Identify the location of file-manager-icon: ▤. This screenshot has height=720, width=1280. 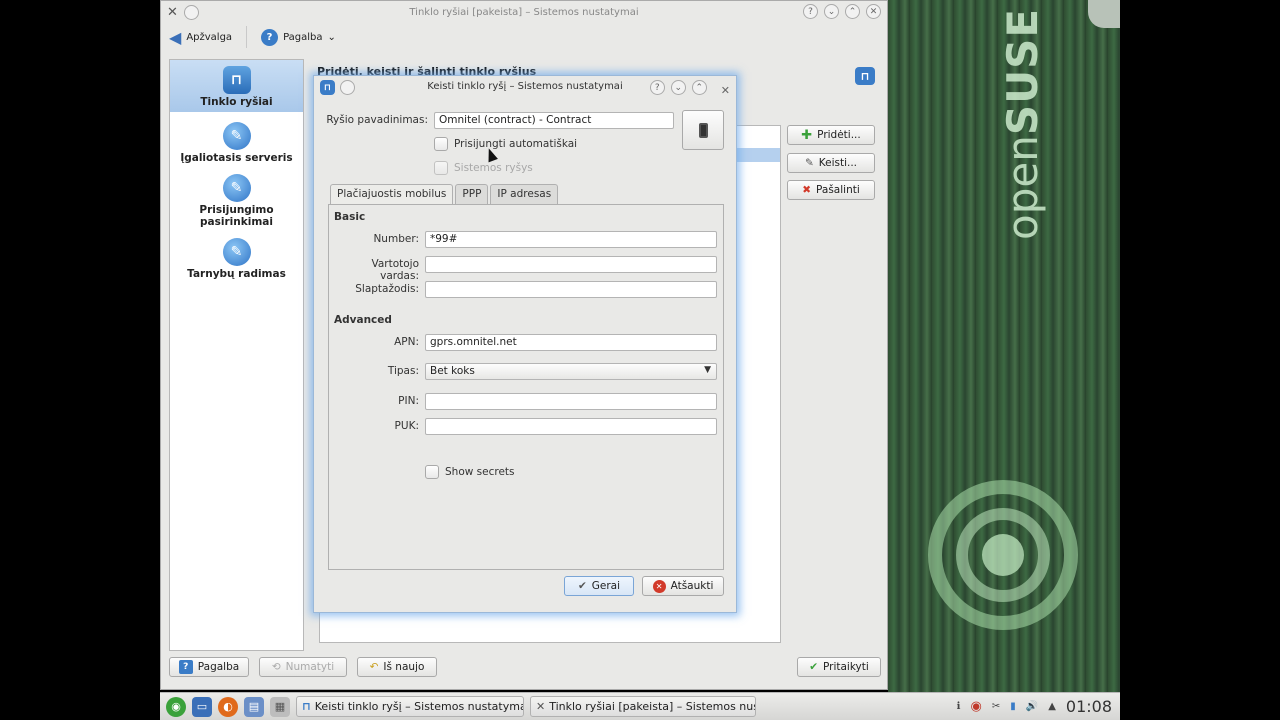
(254, 706).